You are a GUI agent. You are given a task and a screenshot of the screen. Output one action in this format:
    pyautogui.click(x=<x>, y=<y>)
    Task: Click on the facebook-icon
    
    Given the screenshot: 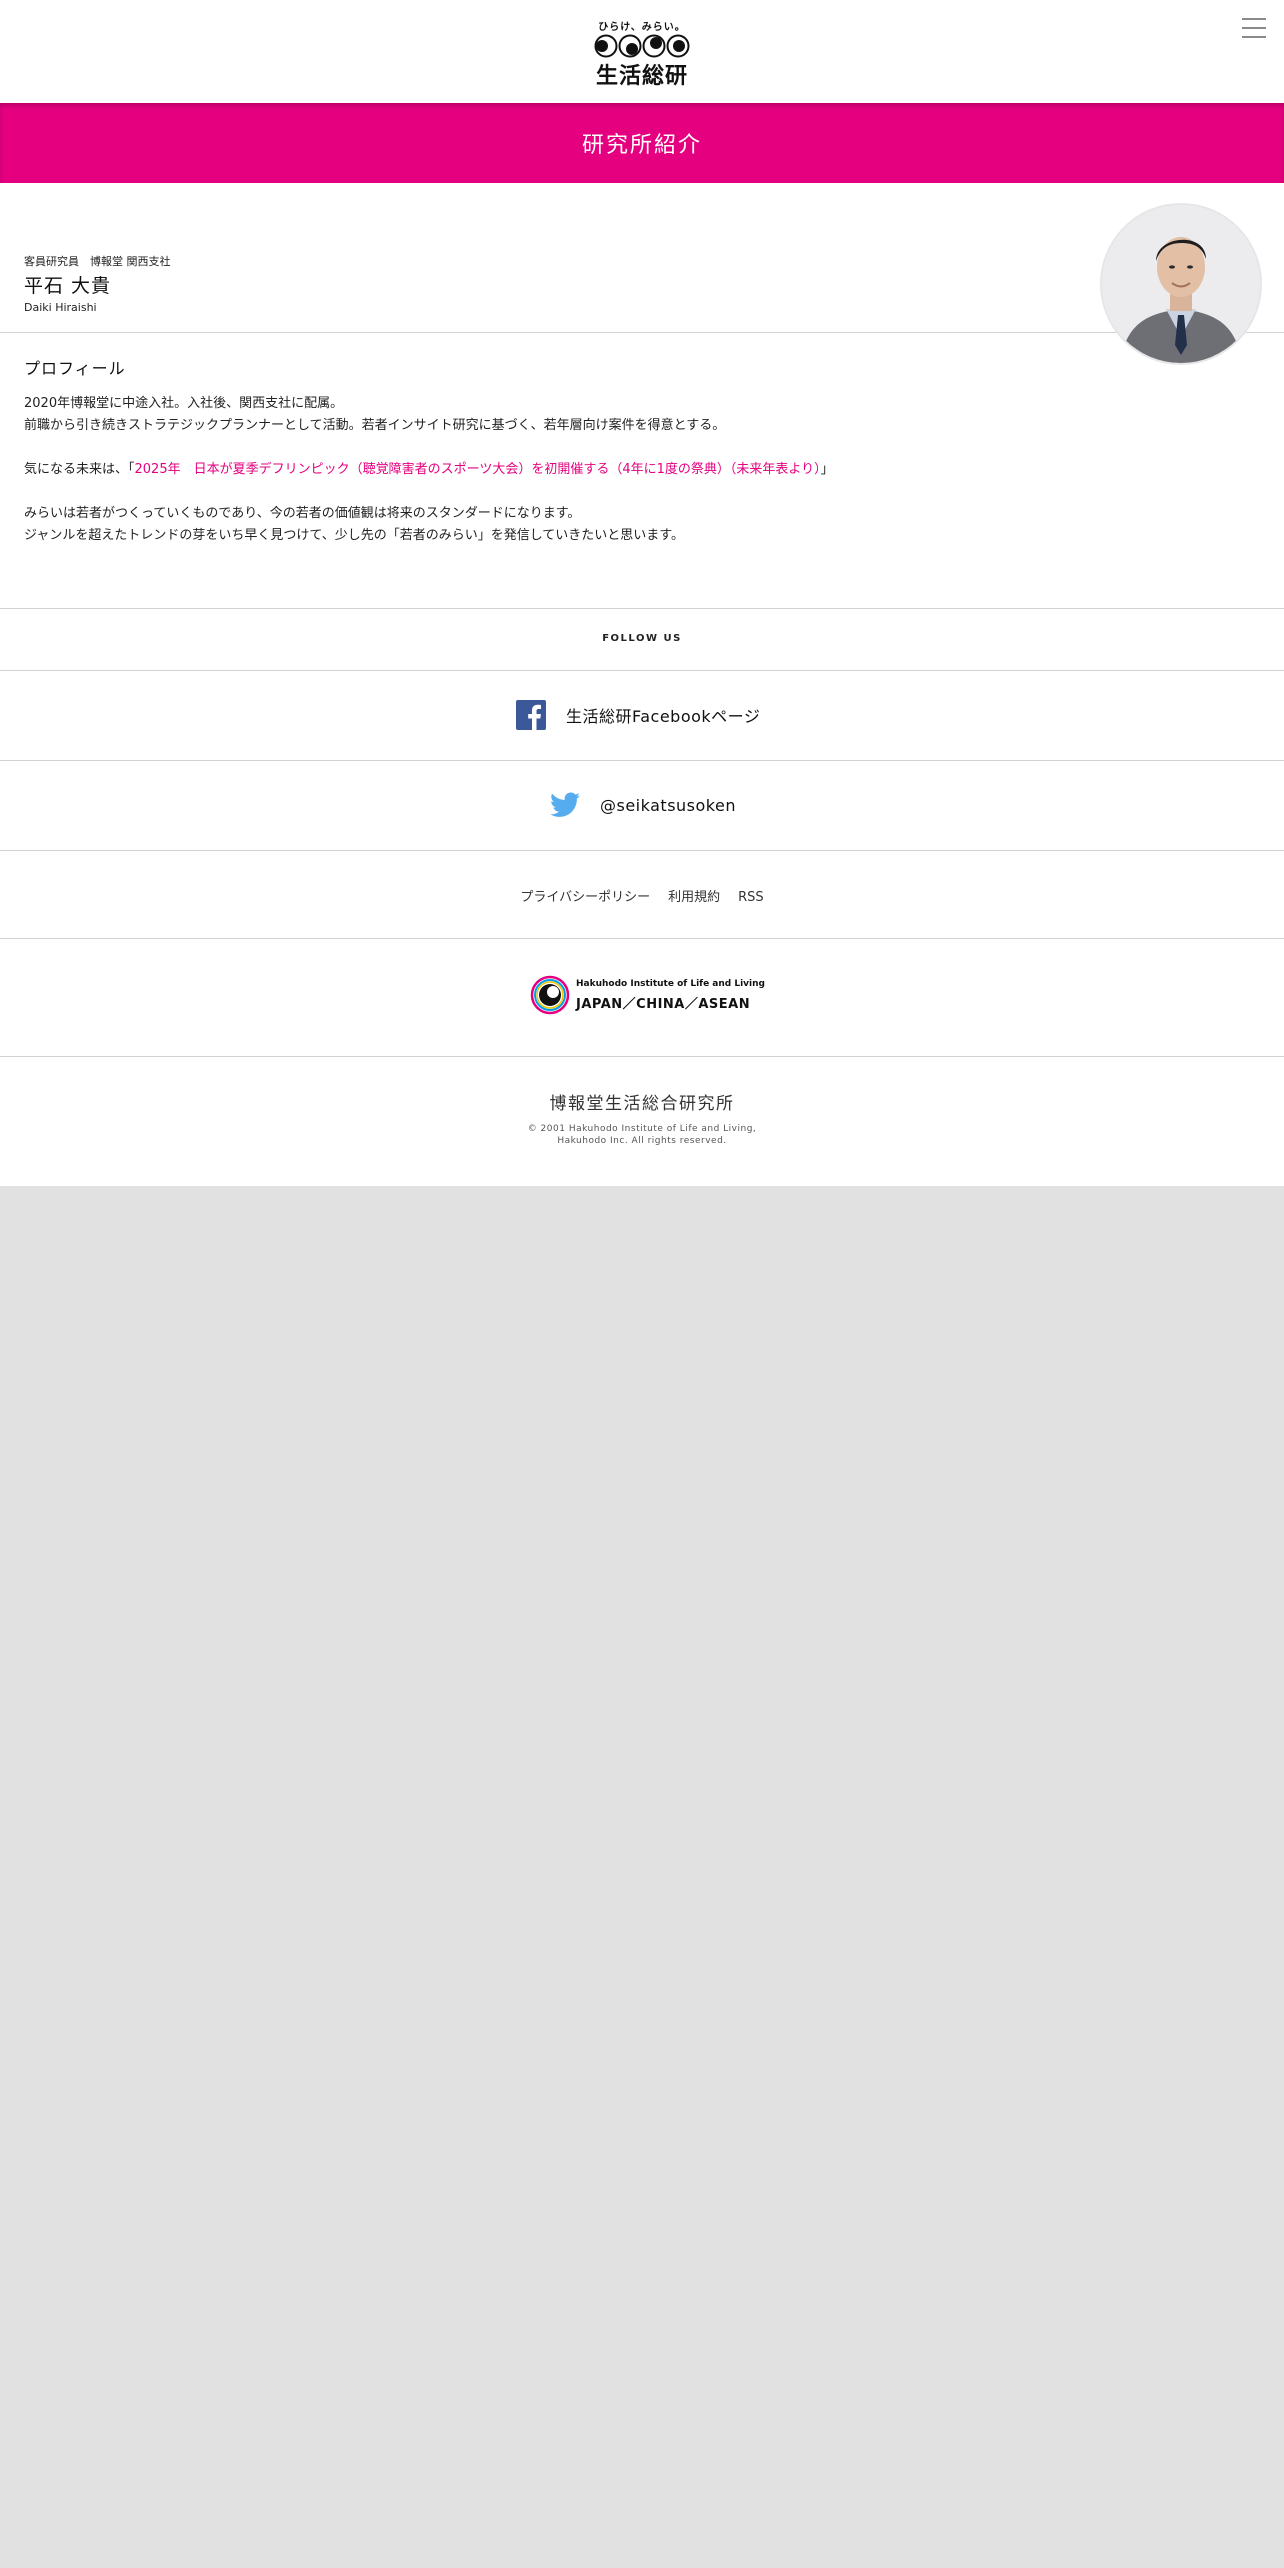 What is the action you would take?
    pyautogui.click(x=531, y=715)
    